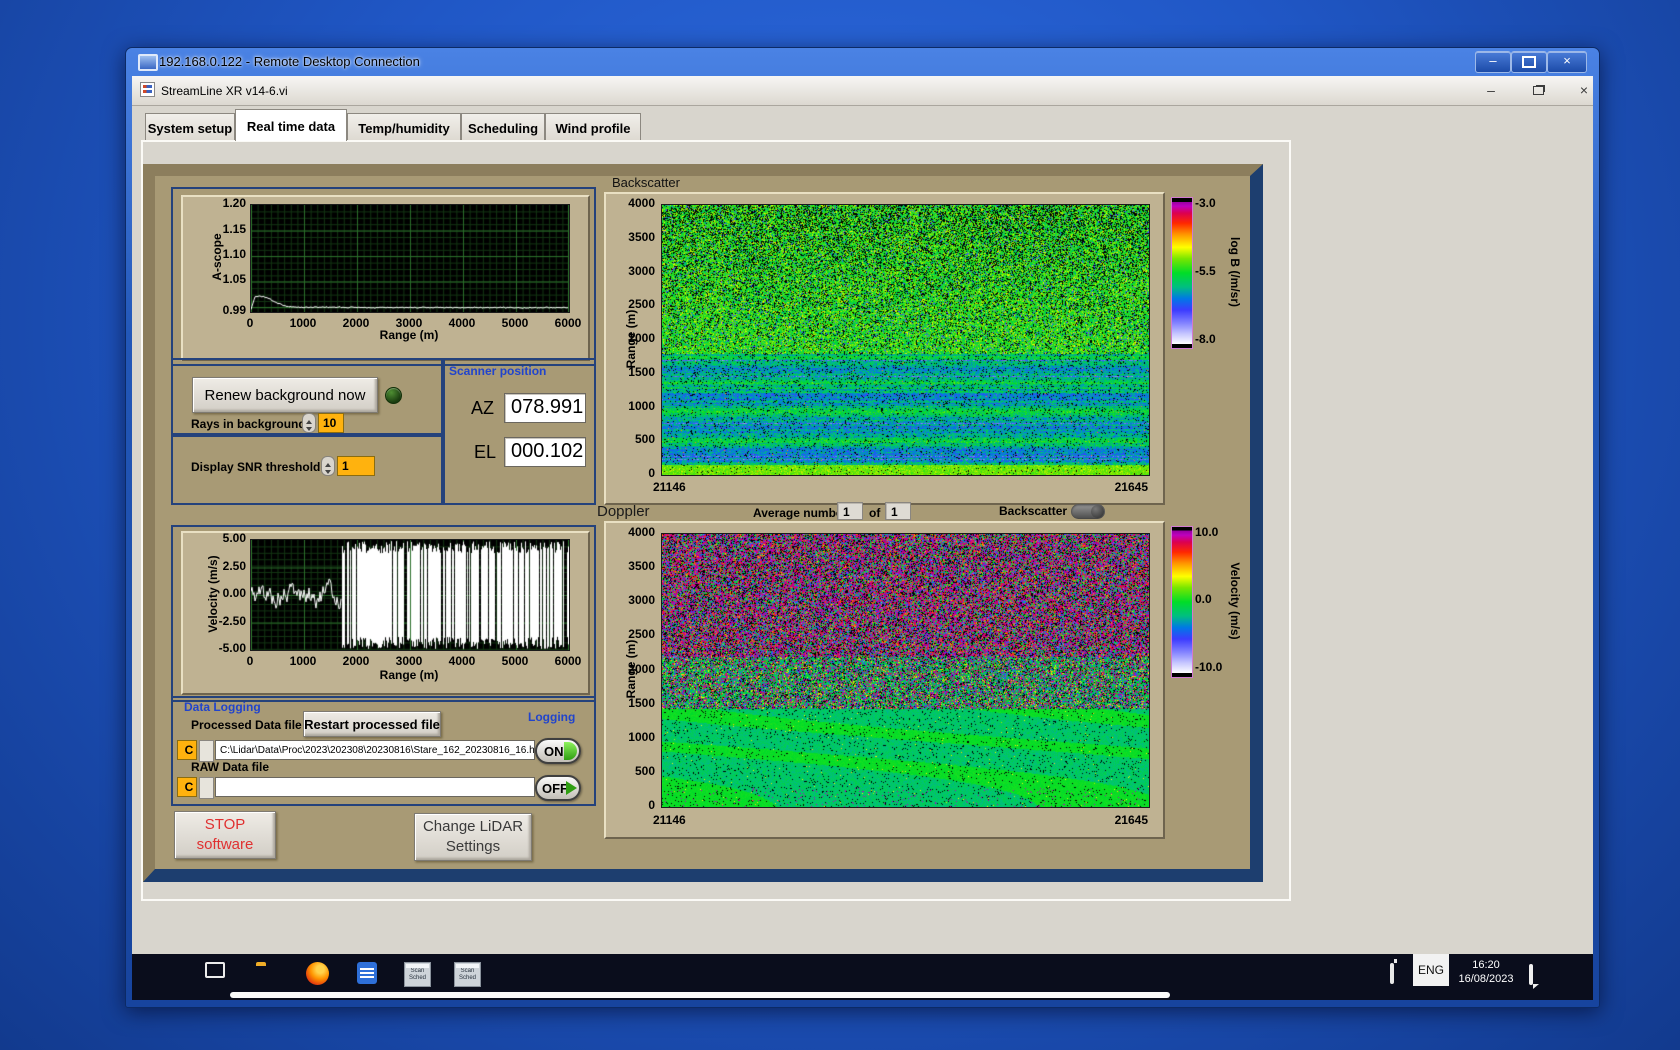 The height and width of the screenshot is (1050, 1680). What do you see at coordinates (404, 127) in the screenshot?
I see `tab-temp-humidity: Temp/humidity` at bounding box center [404, 127].